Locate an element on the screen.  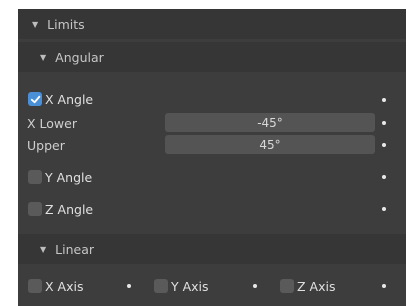
checkmark-icon is located at coordinates (35, 99).